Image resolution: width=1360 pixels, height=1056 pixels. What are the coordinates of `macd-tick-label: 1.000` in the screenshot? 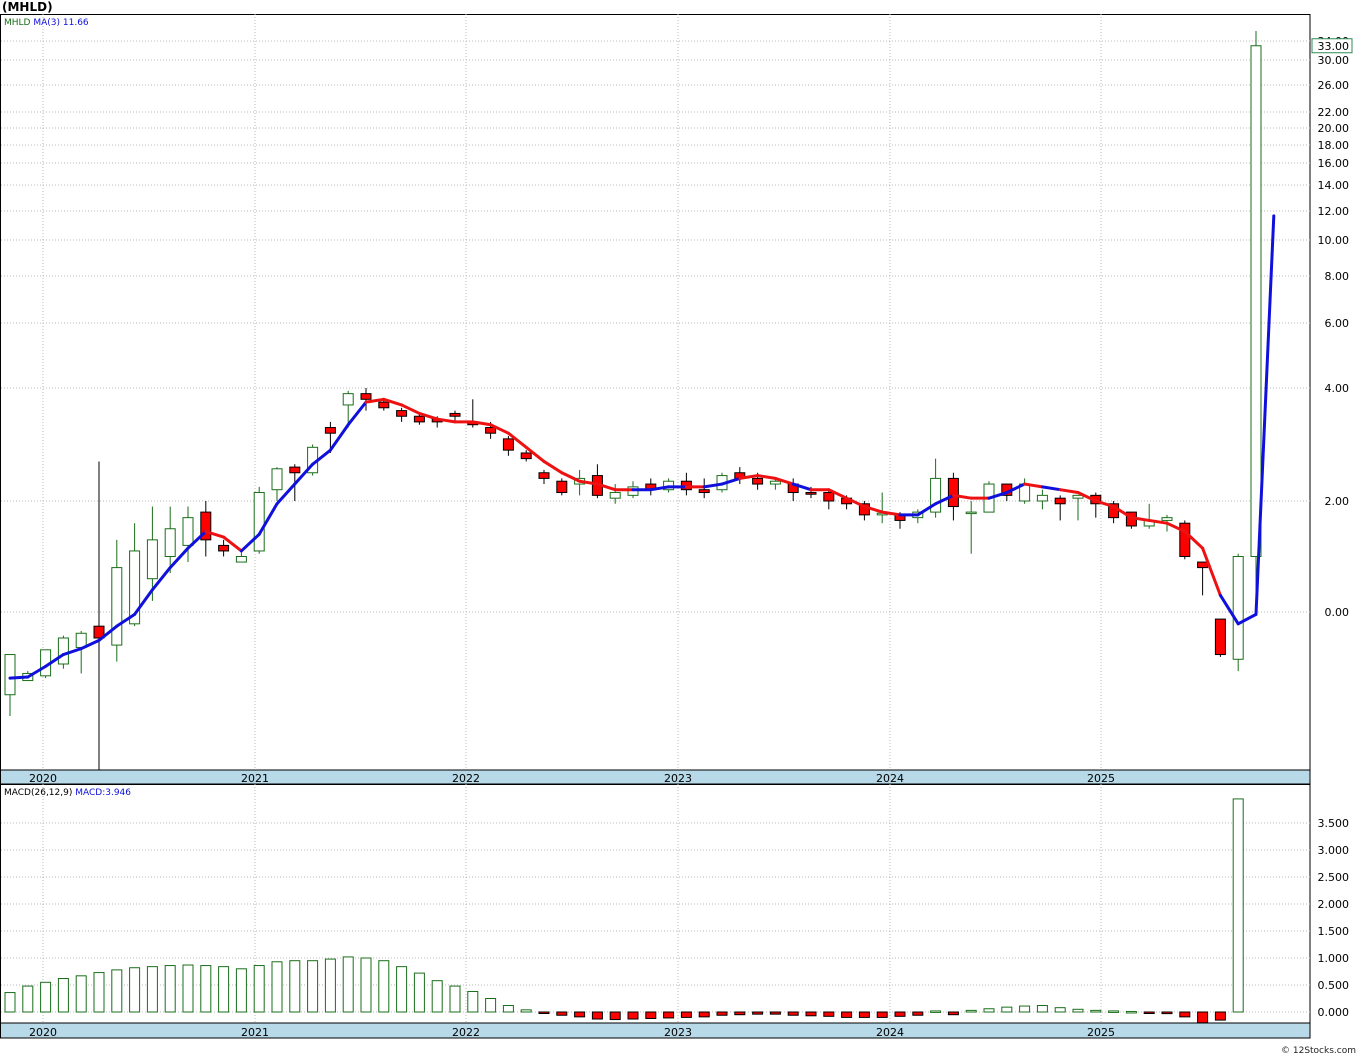 It's located at (1334, 958).